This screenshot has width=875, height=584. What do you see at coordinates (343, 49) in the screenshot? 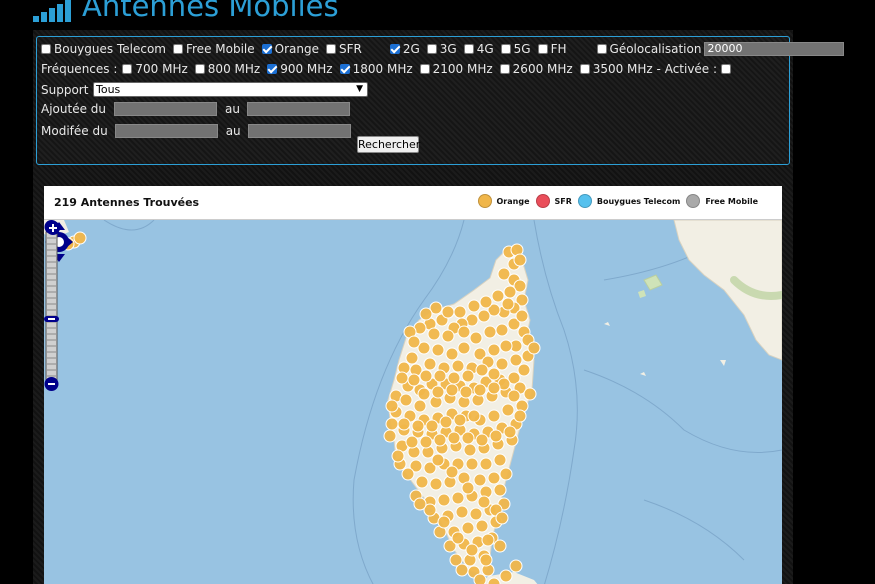
I see `operator-option-sfr: SFR` at bounding box center [343, 49].